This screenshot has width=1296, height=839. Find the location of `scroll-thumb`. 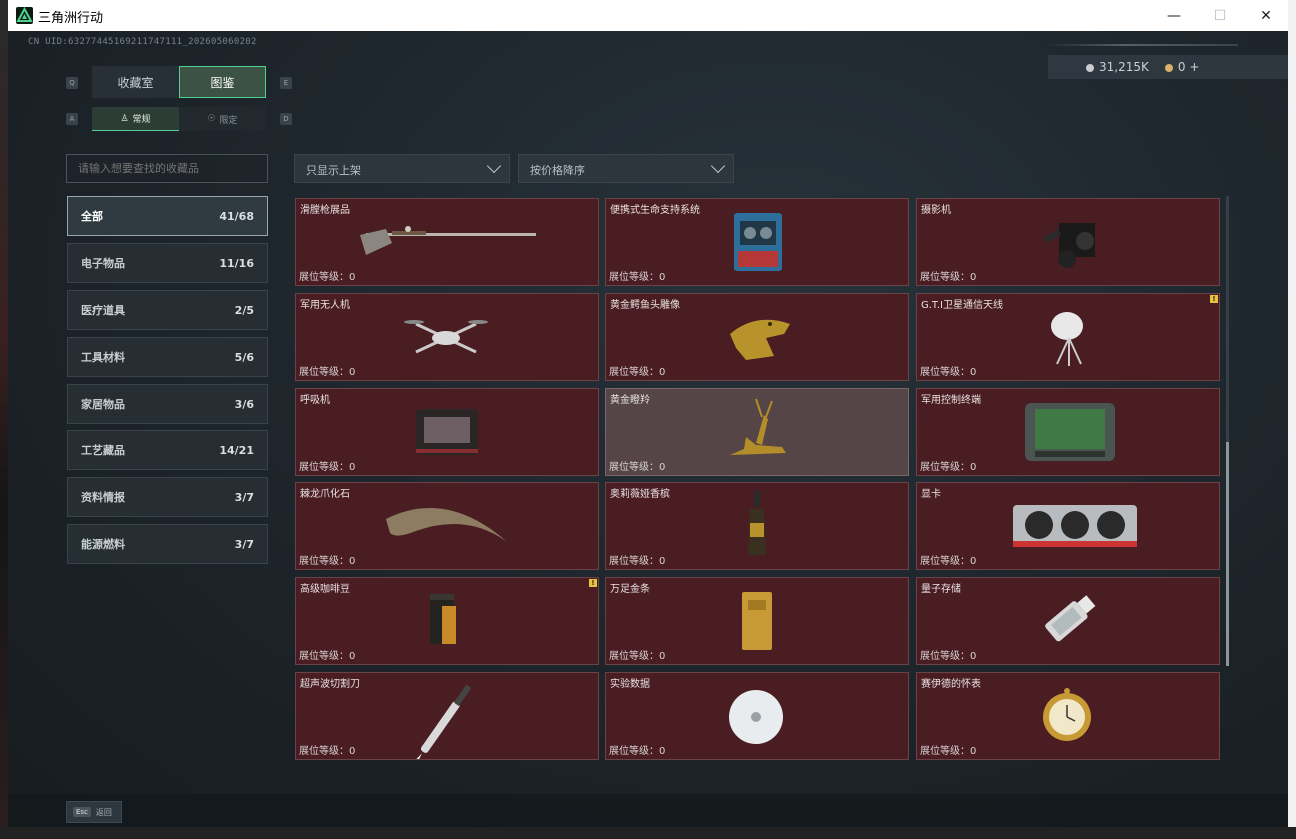

scroll-thumb is located at coordinates (1227, 554).